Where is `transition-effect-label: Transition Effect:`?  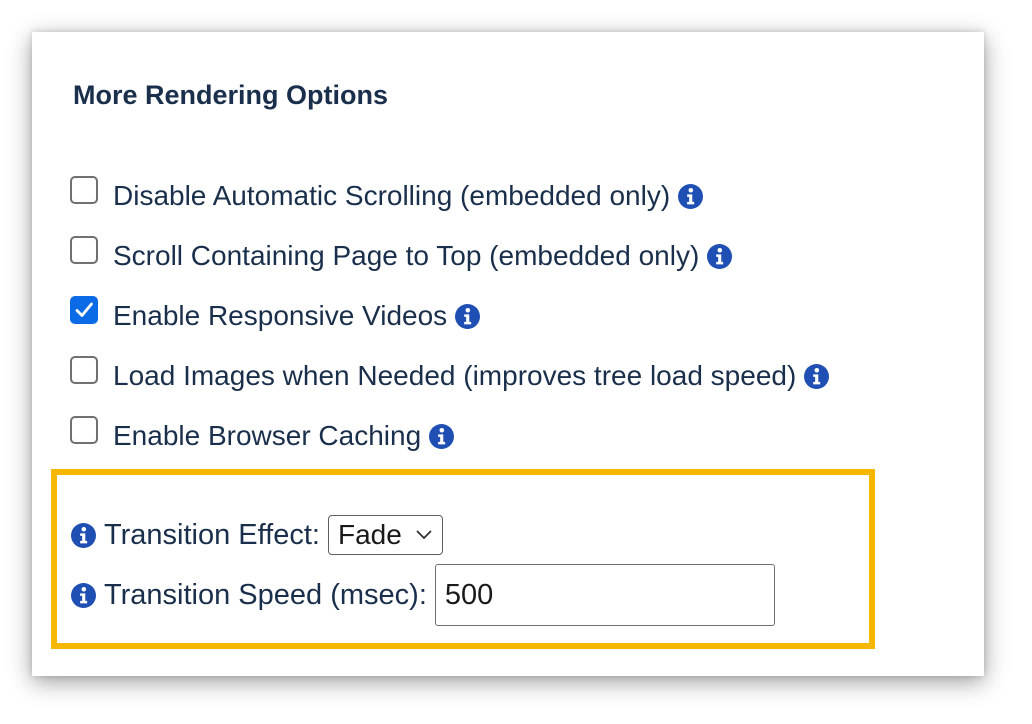 transition-effect-label: Transition Effect: is located at coordinates (212, 534).